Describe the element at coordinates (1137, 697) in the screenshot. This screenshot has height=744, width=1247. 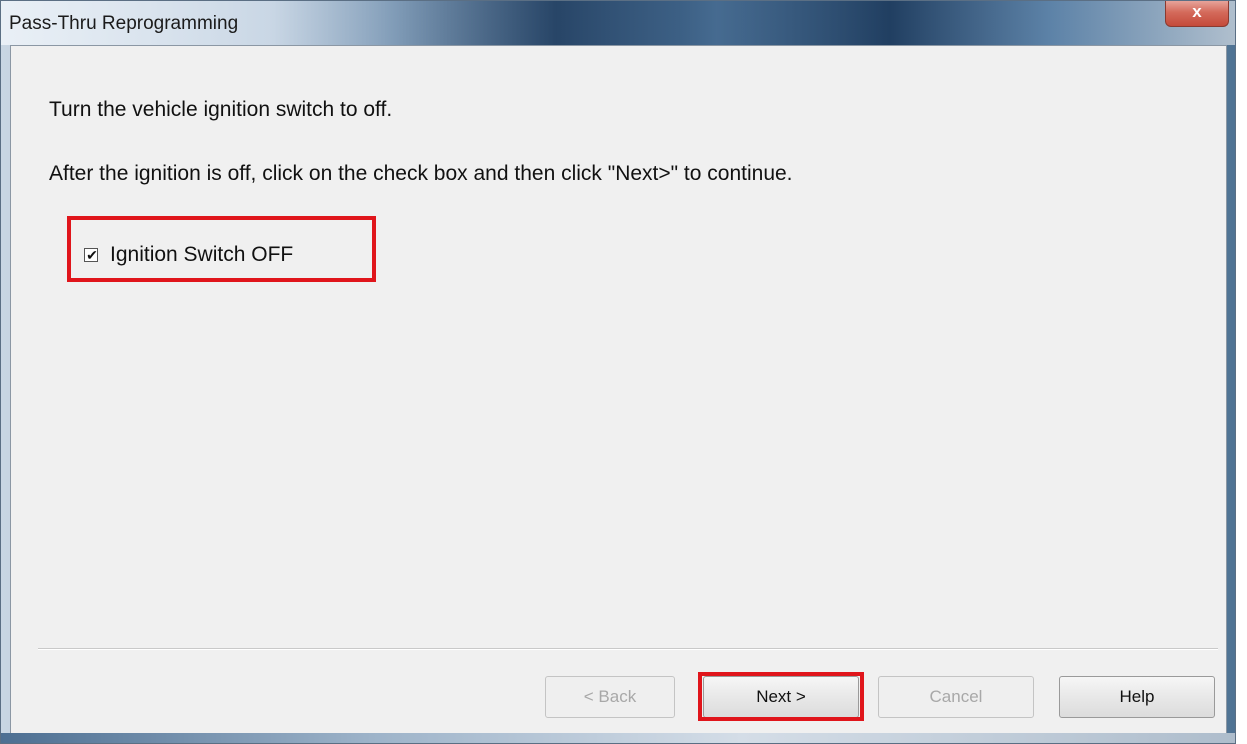
I see `help-button: Help` at that location.